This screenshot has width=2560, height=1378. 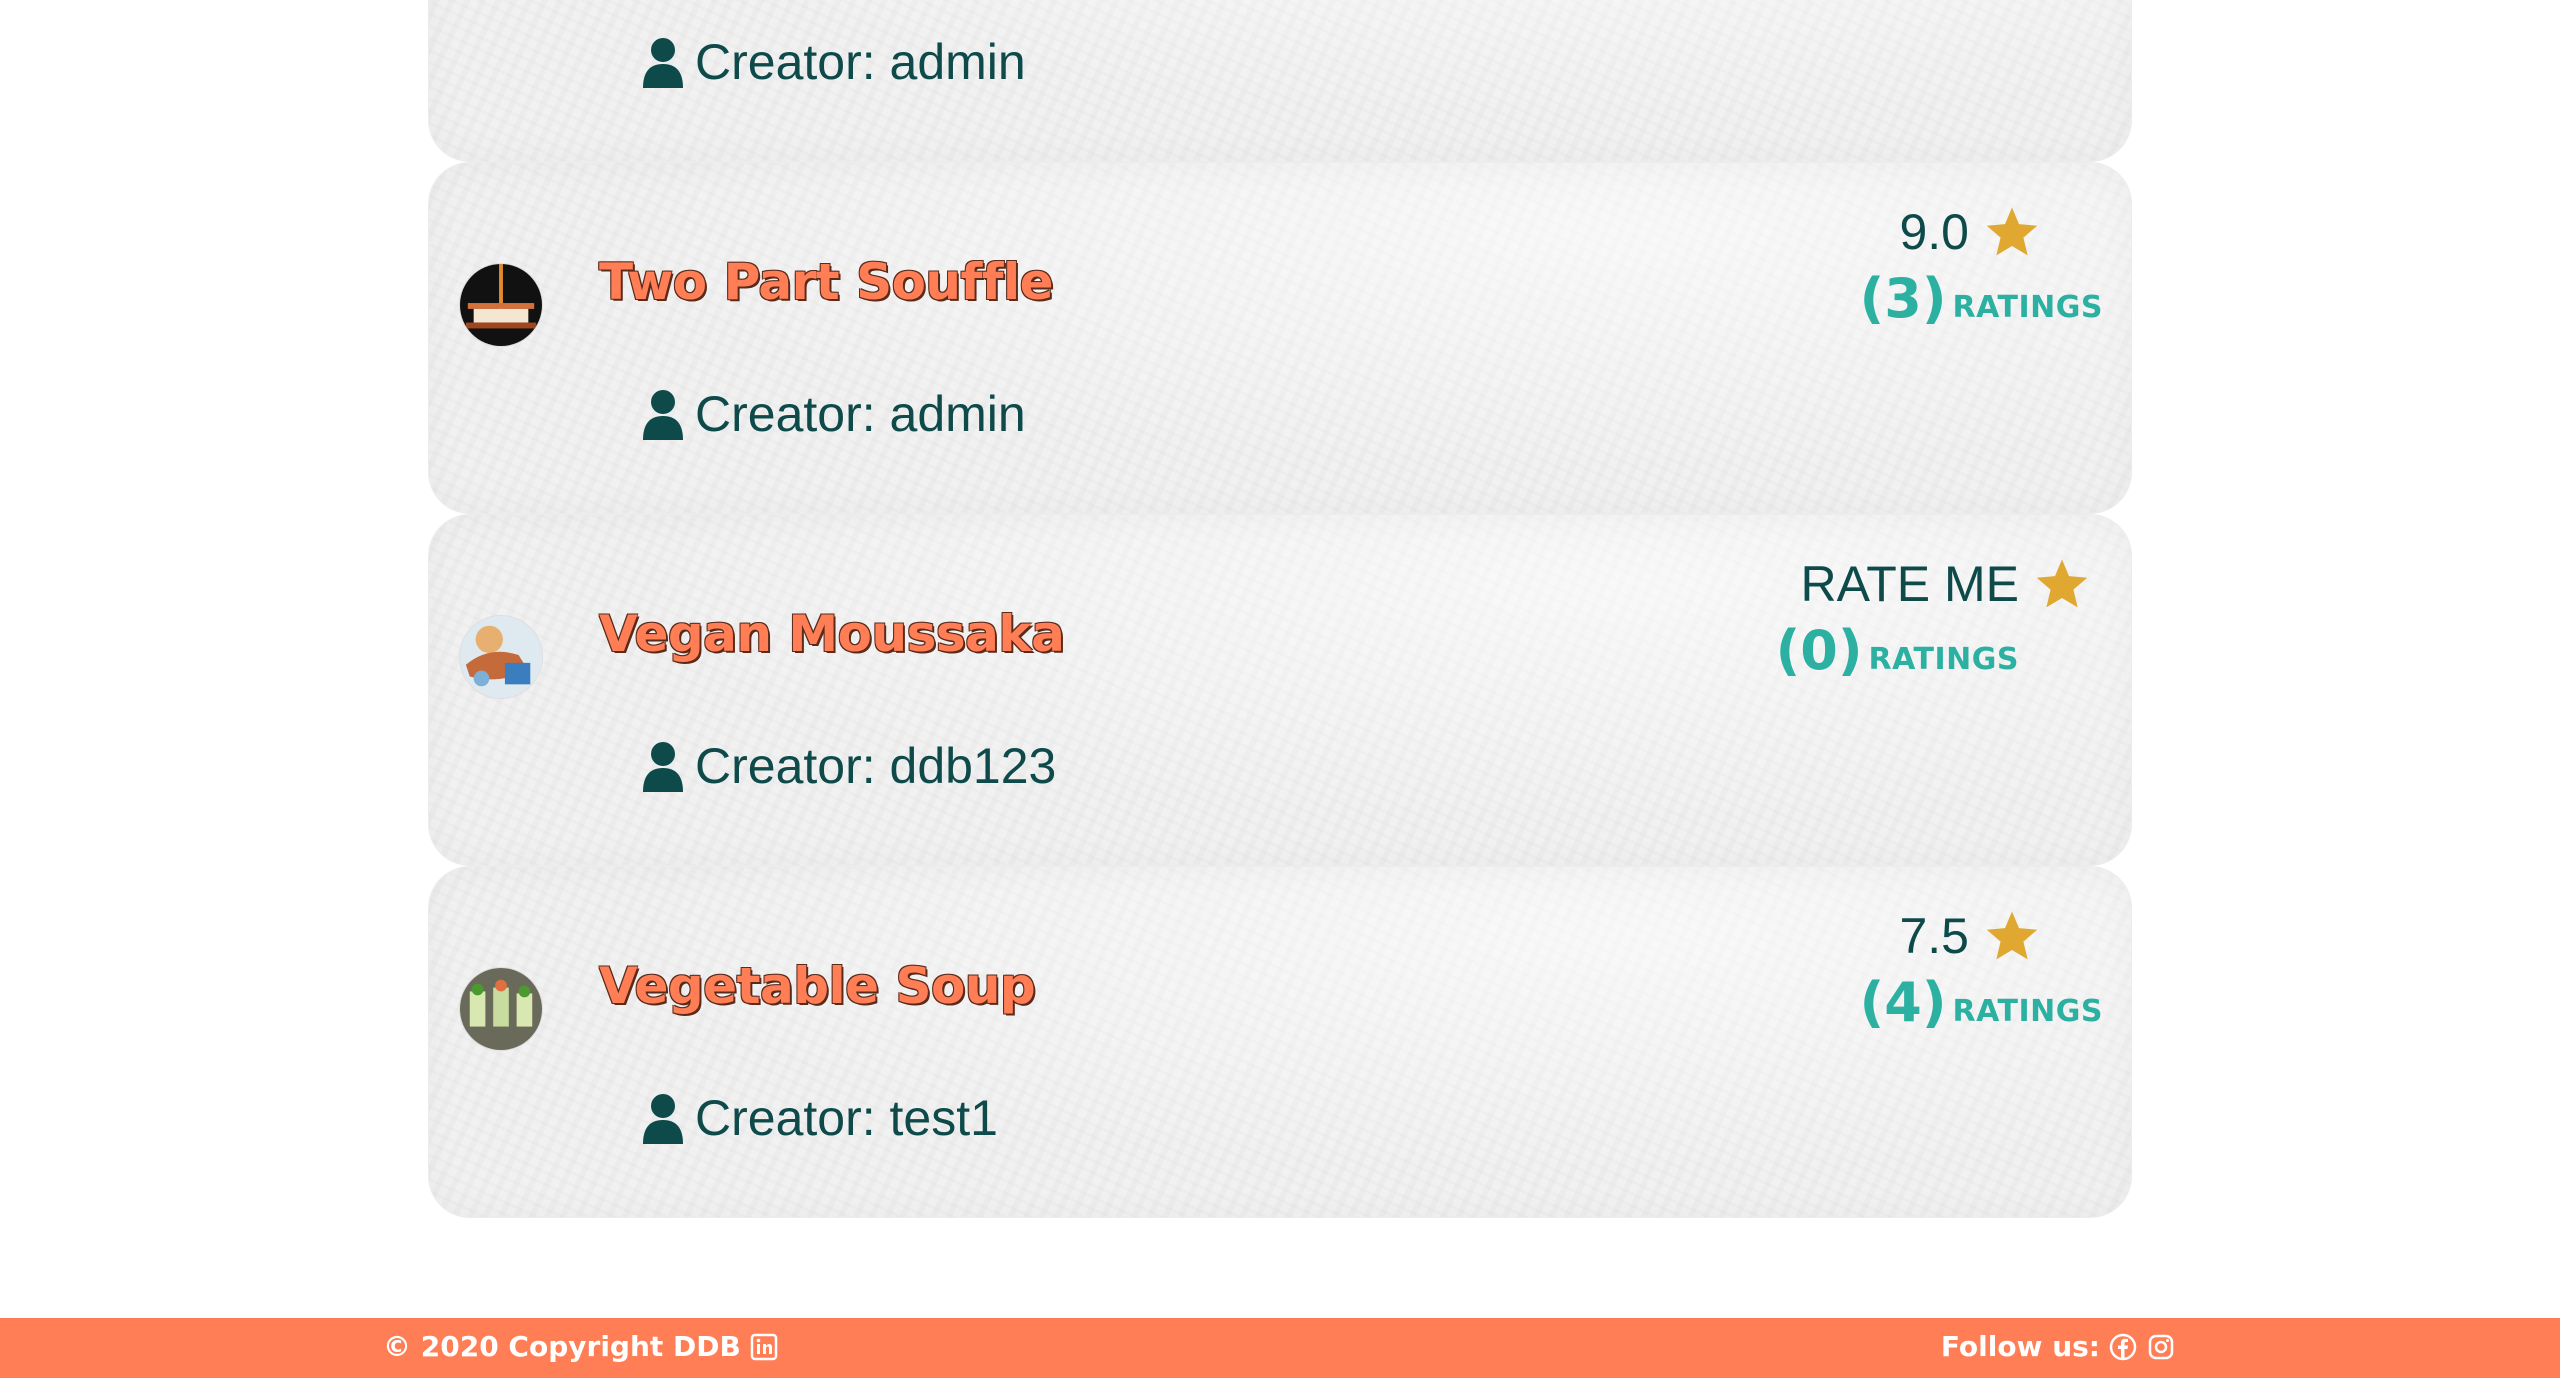 What do you see at coordinates (764, 1347) in the screenshot?
I see `linkedin-icon` at bounding box center [764, 1347].